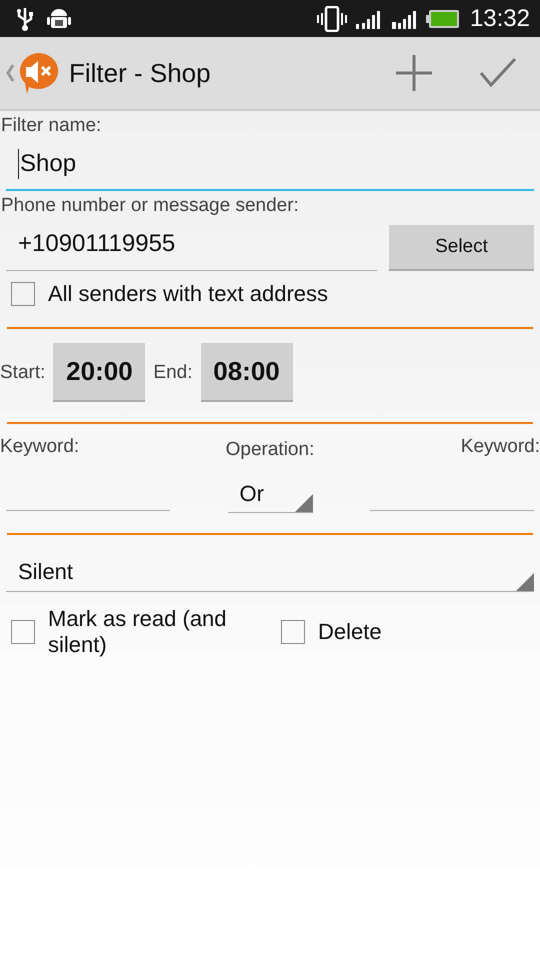  What do you see at coordinates (332, 19) in the screenshot?
I see `vibrate-icon` at bounding box center [332, 19].